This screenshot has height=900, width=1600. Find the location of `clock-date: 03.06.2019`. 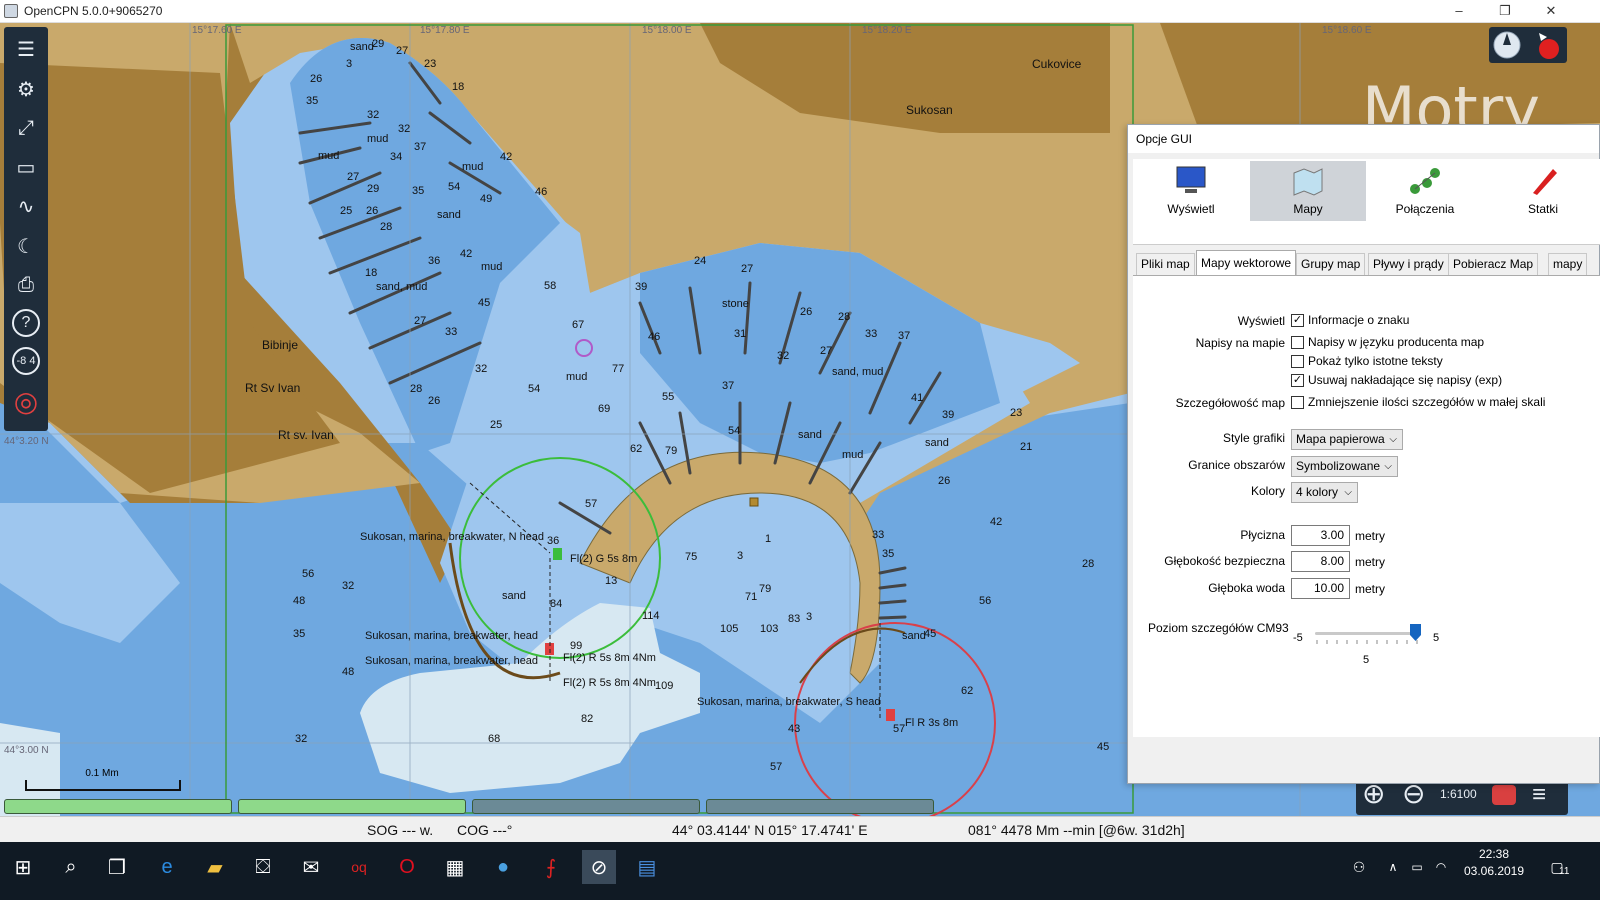

clock-date: 03.06.2019 is located at coordinates (1494, 871).